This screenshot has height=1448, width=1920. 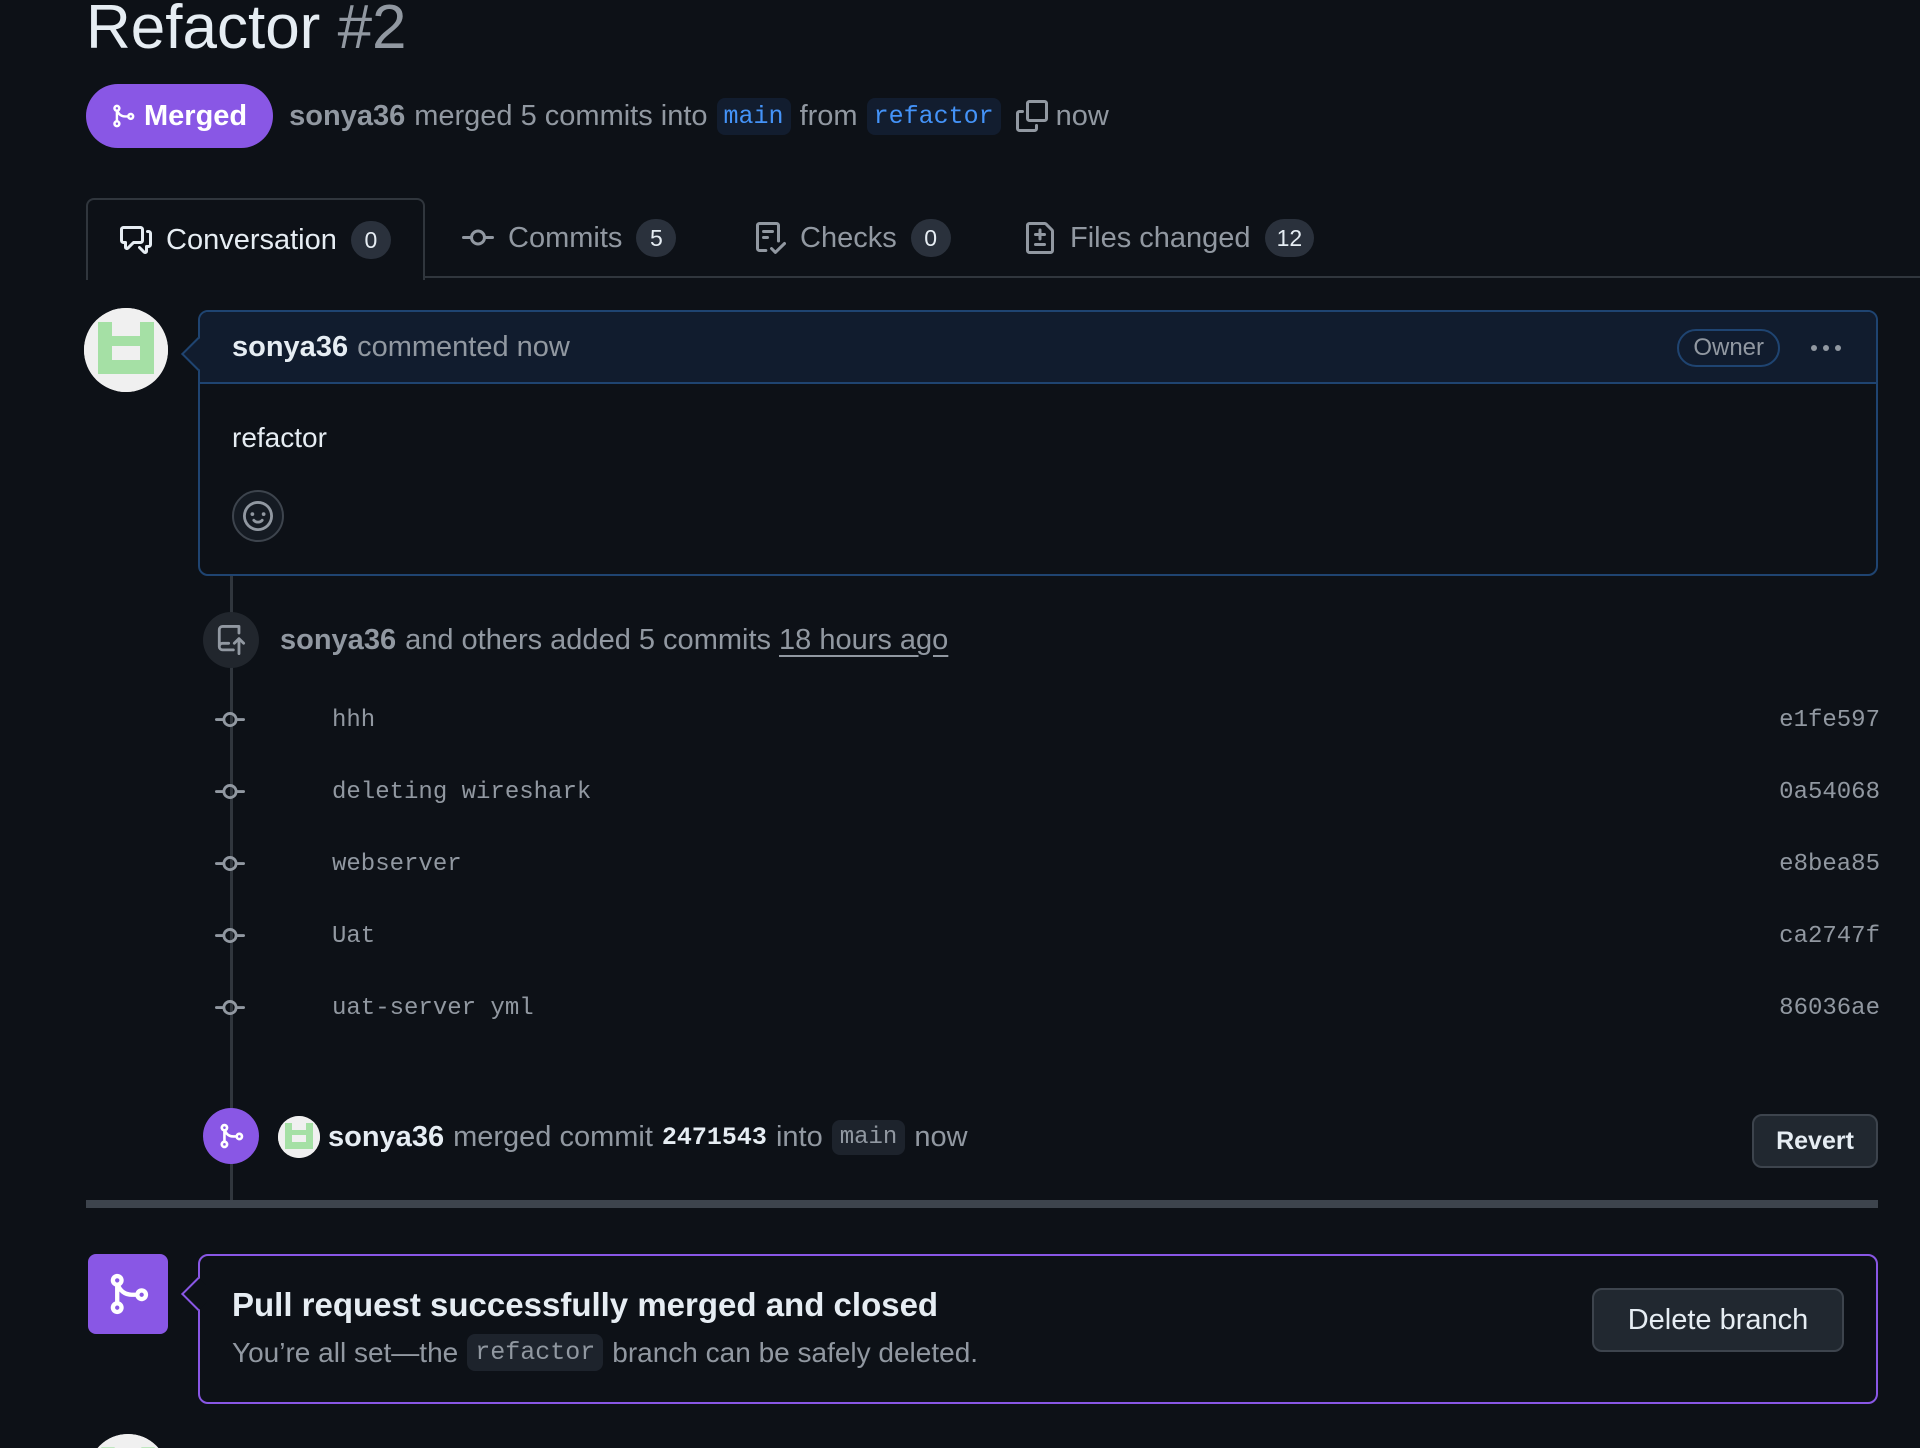 What do you see at coordinates (714, 1137) in the screenshot?
I see `merge-commit-sha: 2471543` at bounding box center [714, 1137].